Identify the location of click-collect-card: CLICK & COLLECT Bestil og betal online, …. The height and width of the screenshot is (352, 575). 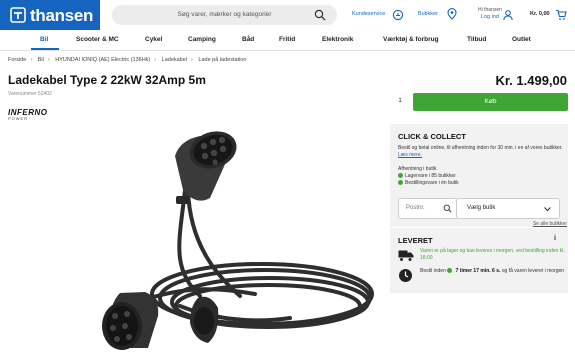
(479, 175).